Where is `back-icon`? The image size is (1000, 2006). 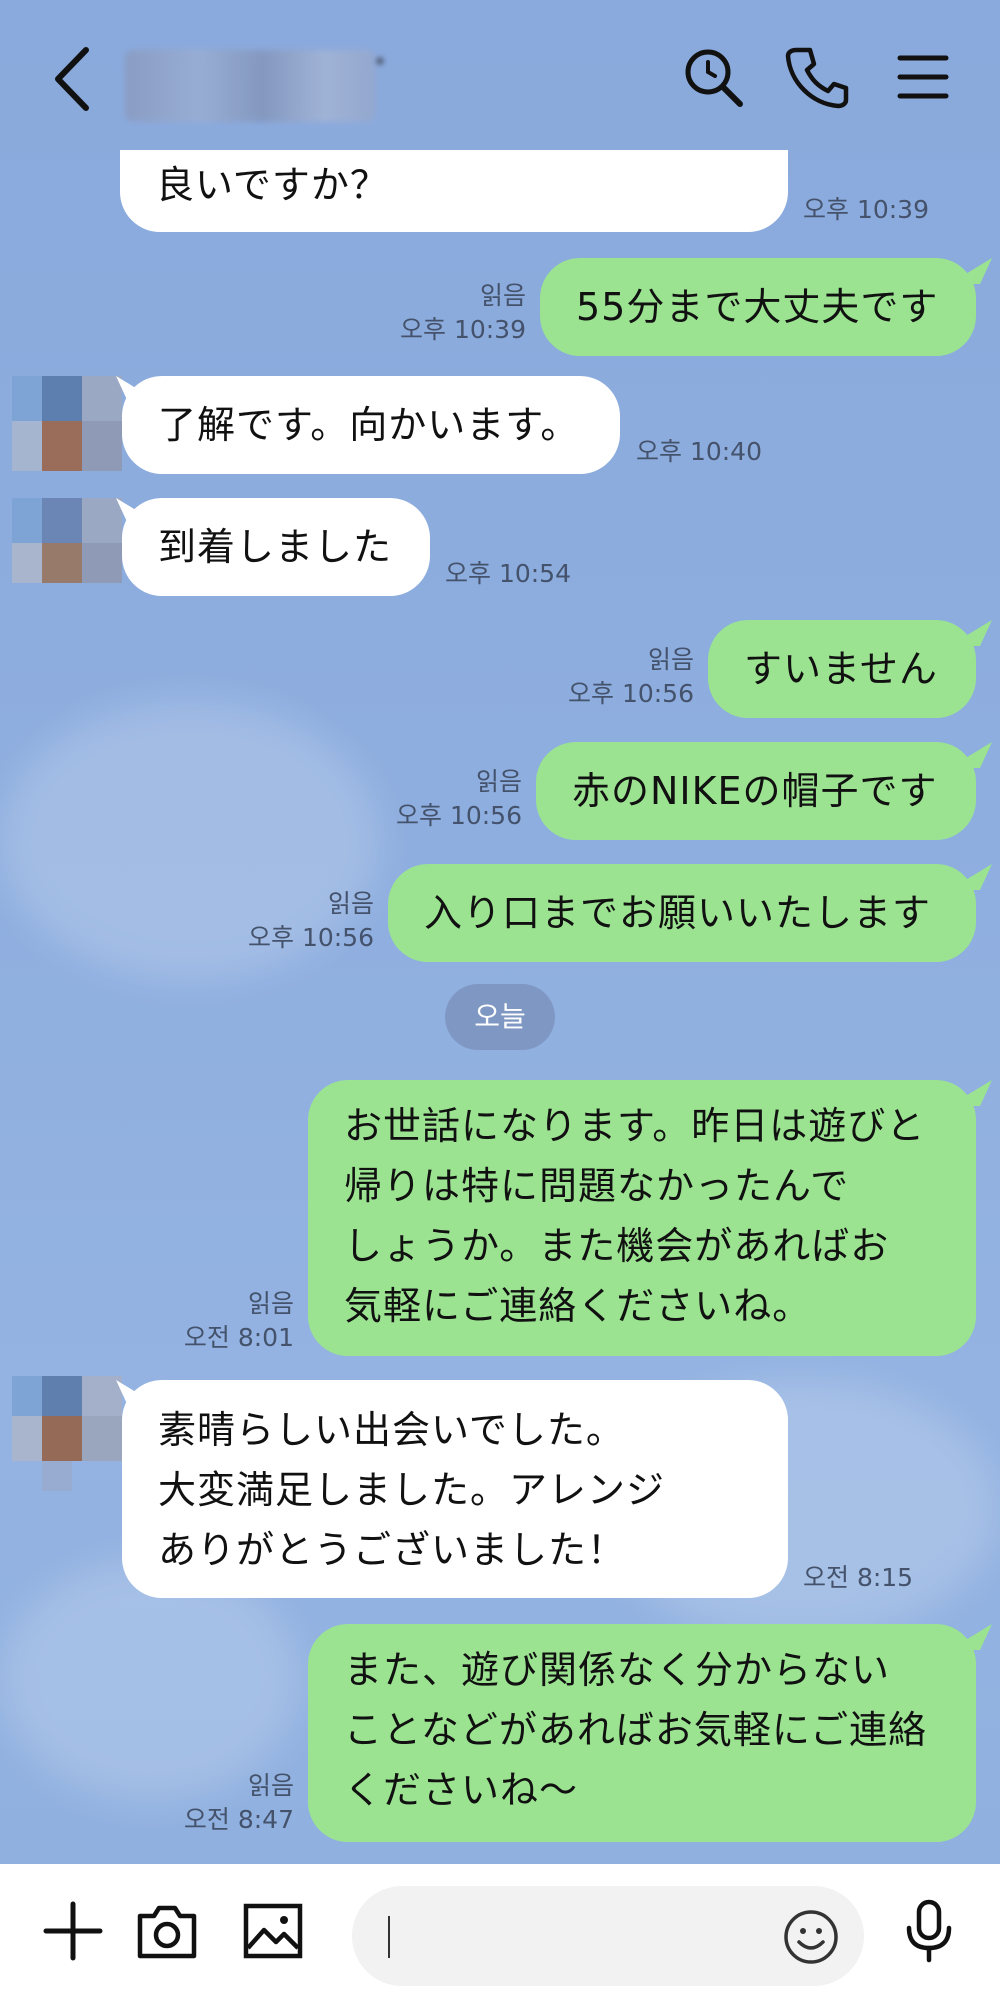
back-icon is located at coordinates (73, 79).